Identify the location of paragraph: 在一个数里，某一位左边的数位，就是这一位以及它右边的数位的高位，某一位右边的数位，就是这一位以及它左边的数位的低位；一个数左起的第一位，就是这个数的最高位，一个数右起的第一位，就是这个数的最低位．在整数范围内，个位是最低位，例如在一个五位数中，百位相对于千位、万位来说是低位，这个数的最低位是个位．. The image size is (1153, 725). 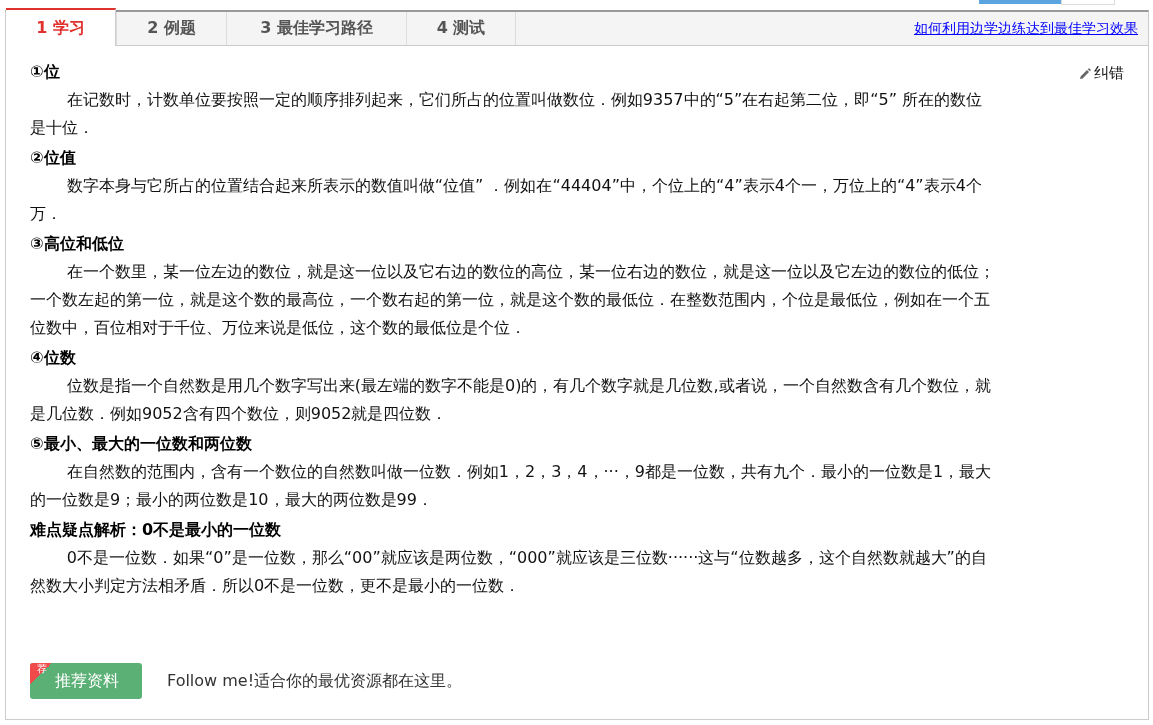
(513, 300).